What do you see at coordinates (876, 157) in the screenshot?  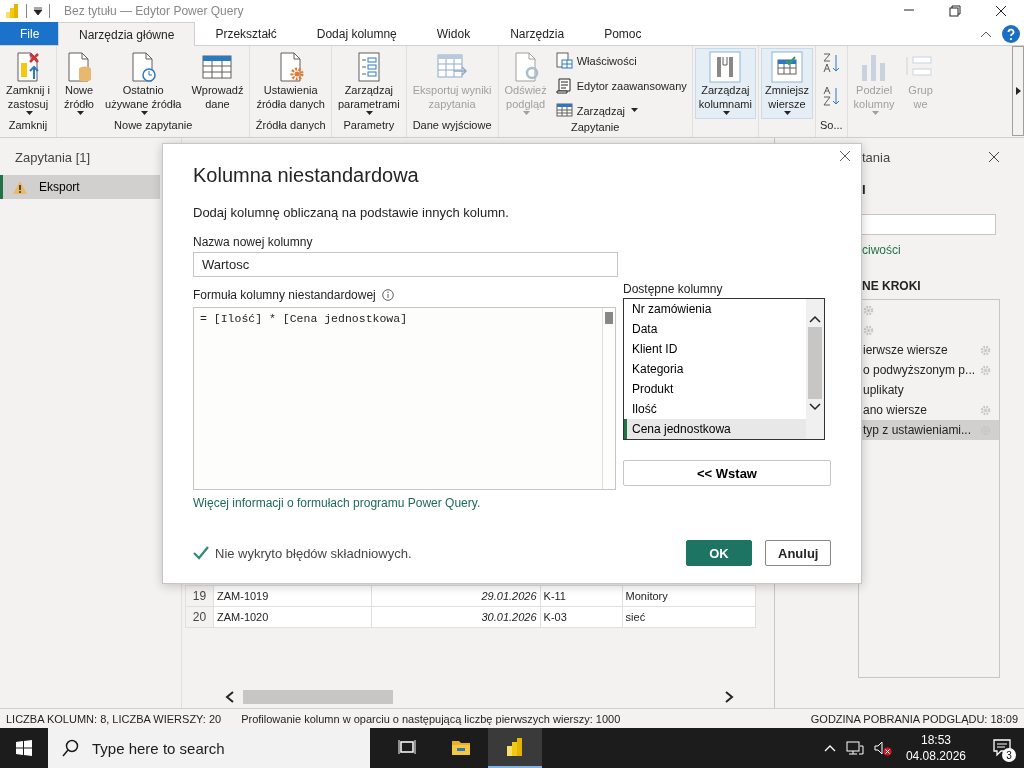 I see `pane-title: tania` at bounding box center [876, 157].